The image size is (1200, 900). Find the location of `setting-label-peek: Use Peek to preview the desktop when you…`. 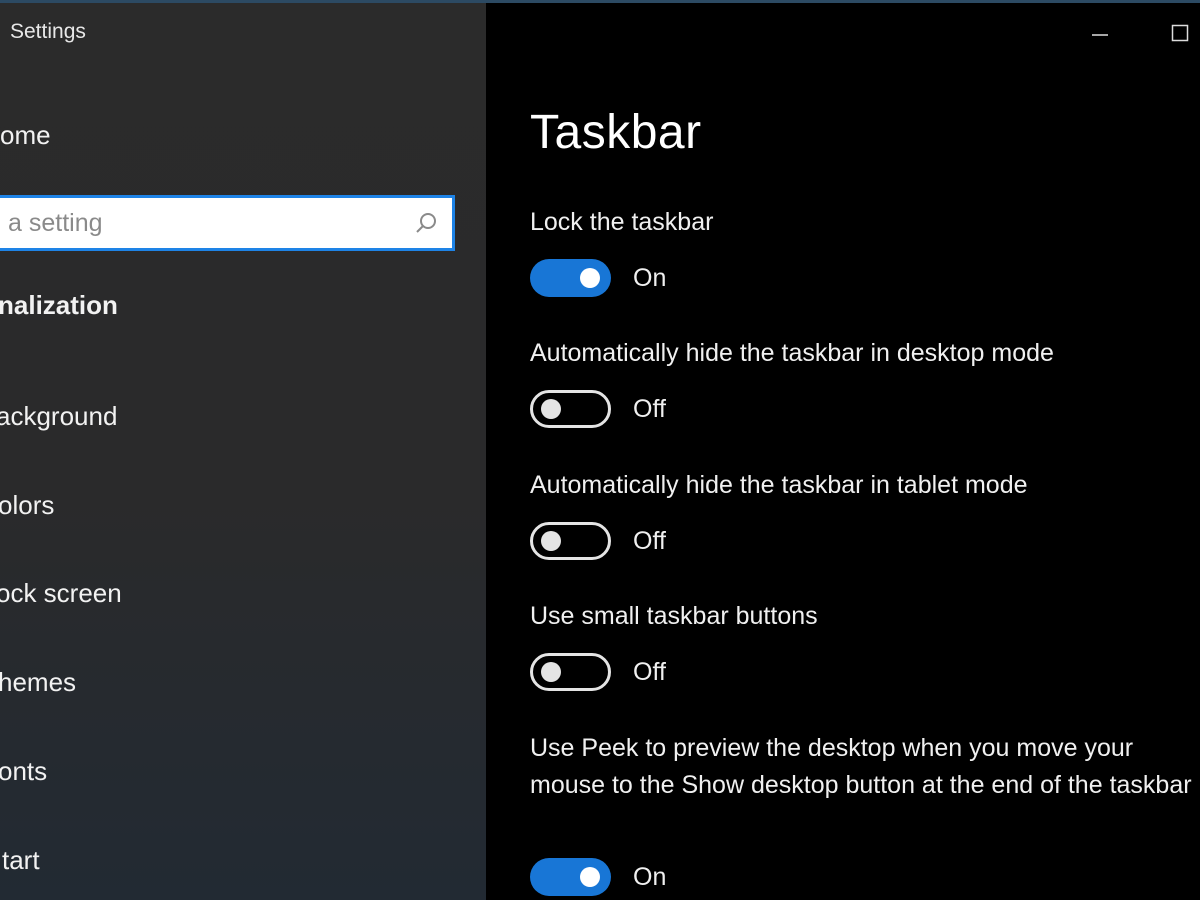

setting-label-peek: Use Peek to preview the desktop when you… is located at coordinates (861, 766).